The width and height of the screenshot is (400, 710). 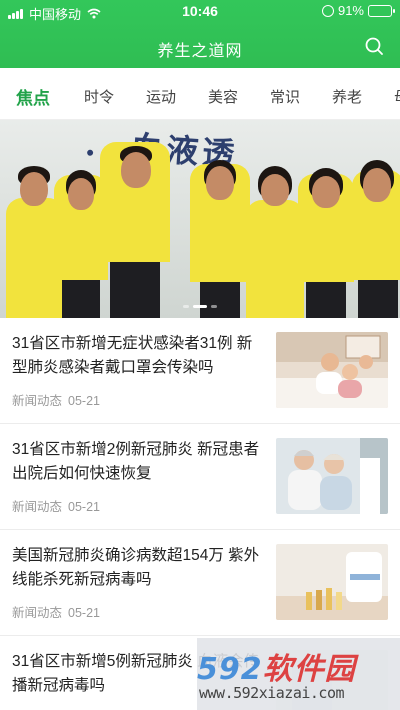 What do you see at coordinates (200, 94) in the screenshot?
I see `category-tabs: 焦点 时令 运动 美容 常识 养老 母` at bounding box center [200, 94].